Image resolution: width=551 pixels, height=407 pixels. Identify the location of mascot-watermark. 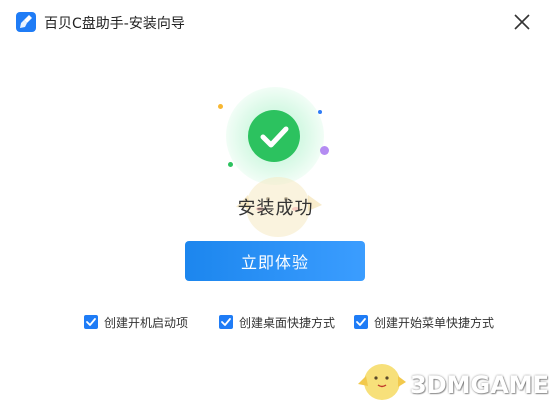
(279, 207).